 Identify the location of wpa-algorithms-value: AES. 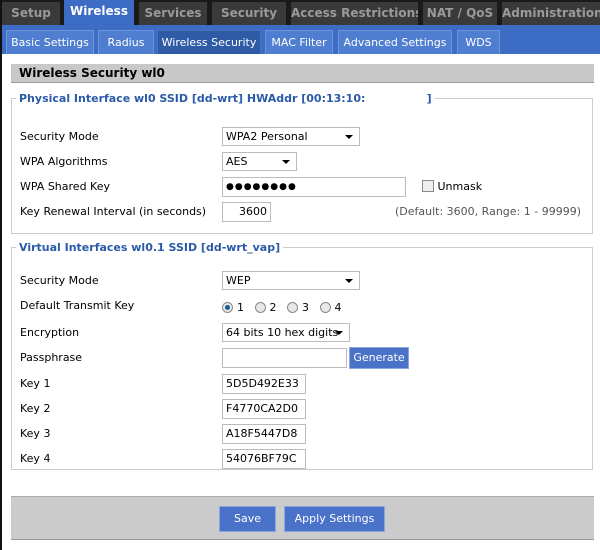
(237, 161).